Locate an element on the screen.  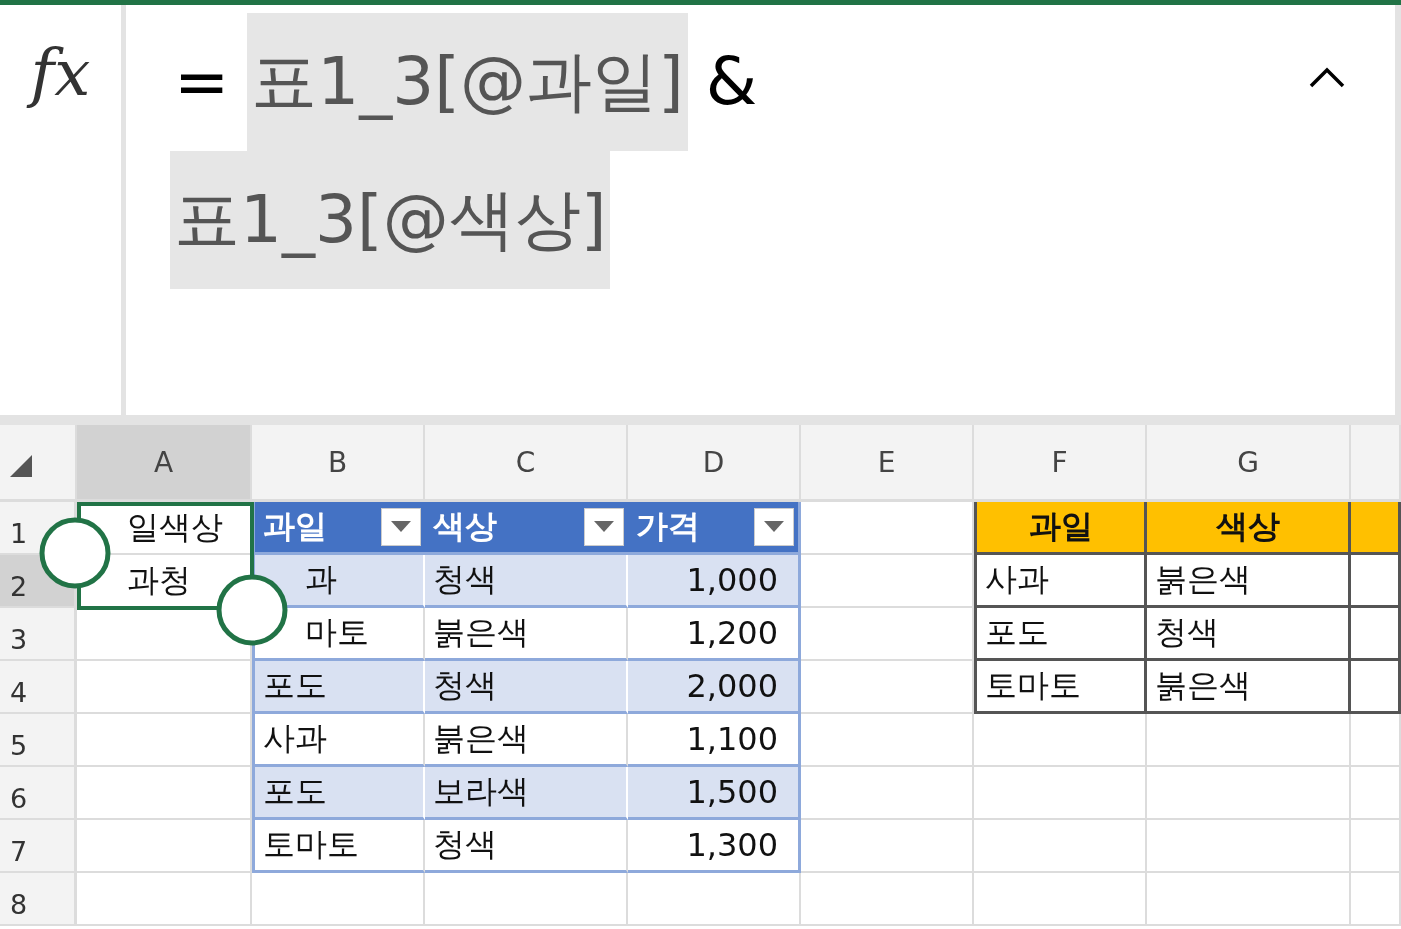
column-header: A is located at coordinates (164, 463).